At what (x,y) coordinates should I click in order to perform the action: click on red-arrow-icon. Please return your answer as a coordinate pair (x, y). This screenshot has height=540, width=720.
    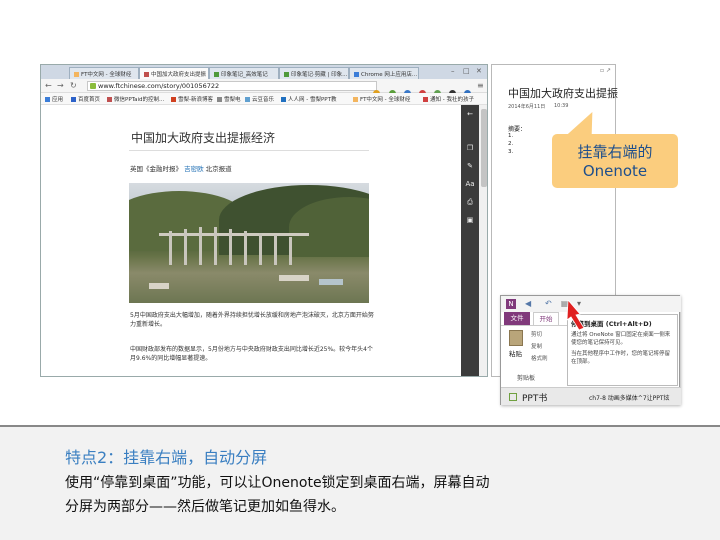
    Looking at the image, I should click on (575, 315).